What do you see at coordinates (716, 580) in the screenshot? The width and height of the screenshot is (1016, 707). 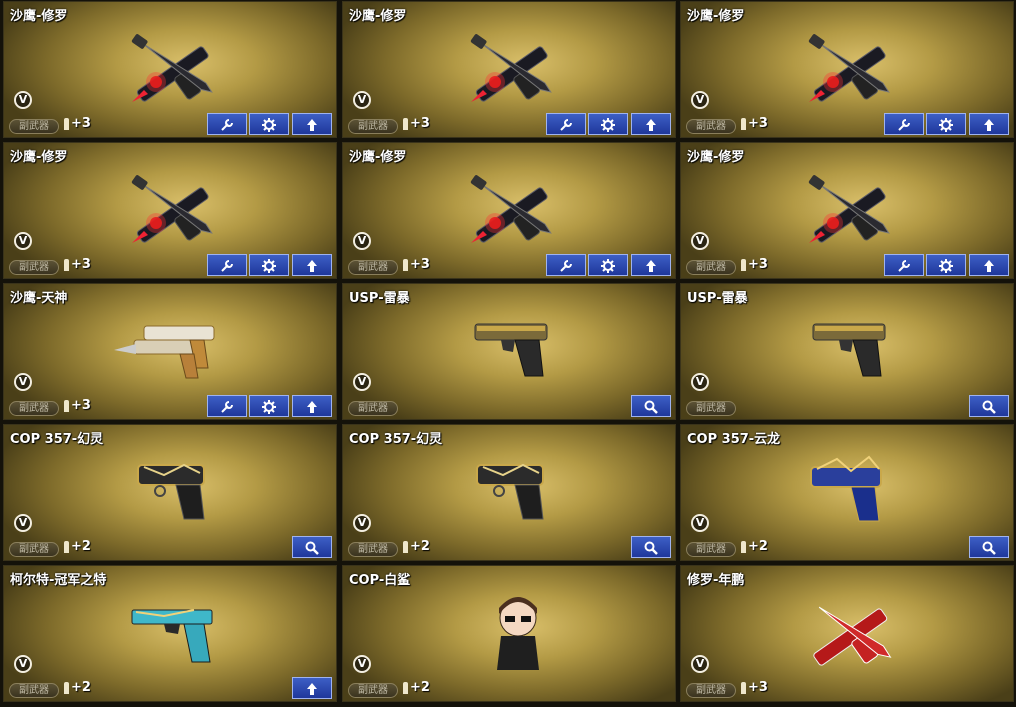 I see `weapon-name: 修罗-年鹏` at bounding box center [716, 580].